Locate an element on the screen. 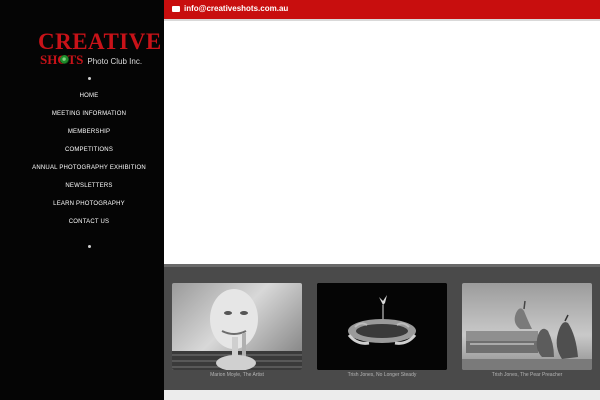 The image size is (600, 400). gallery-photo-the-pear-preacher is located at coordinates (527, 326).